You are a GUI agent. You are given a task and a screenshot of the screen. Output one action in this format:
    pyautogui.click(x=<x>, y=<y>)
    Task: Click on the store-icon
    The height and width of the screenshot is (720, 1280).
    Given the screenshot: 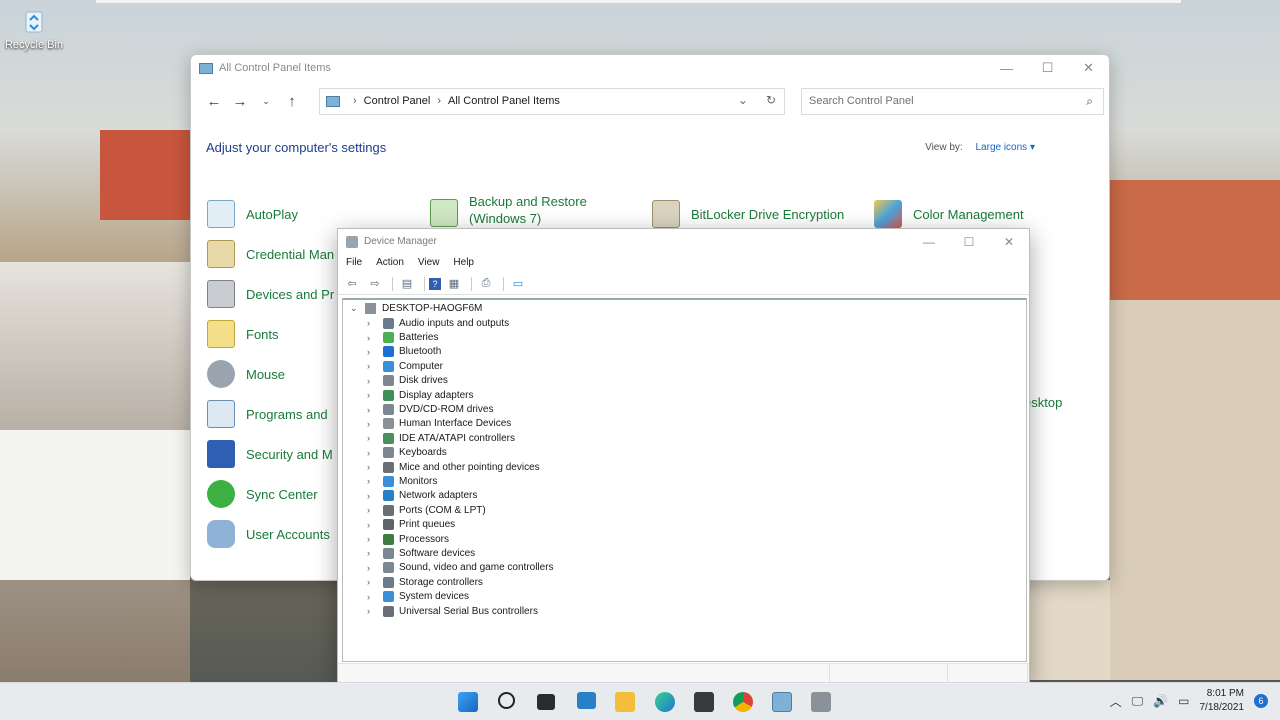 What is the action you would take?
    pyautogui.click(x=704, y=702)
    